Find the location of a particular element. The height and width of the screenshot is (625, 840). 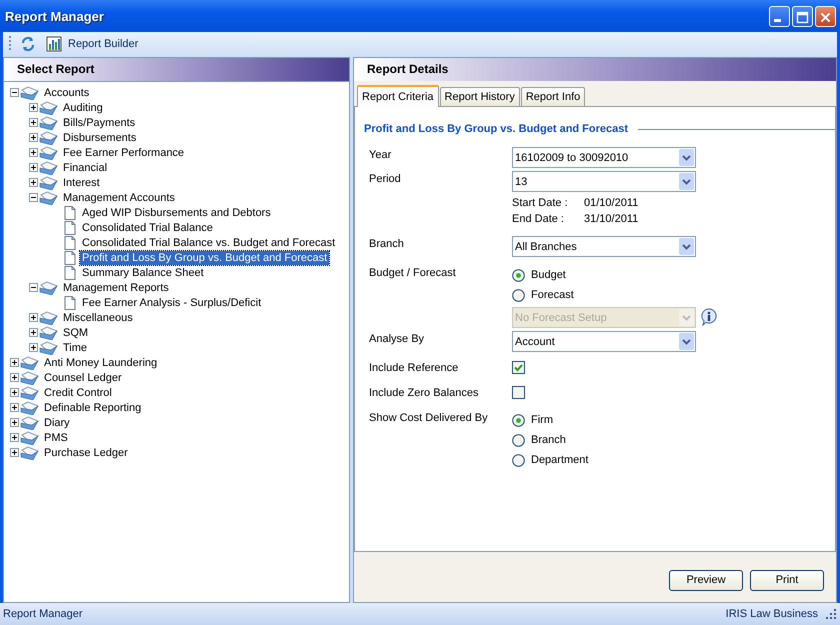

tree-item: Management Accounts is located at coordinates (119, 197).